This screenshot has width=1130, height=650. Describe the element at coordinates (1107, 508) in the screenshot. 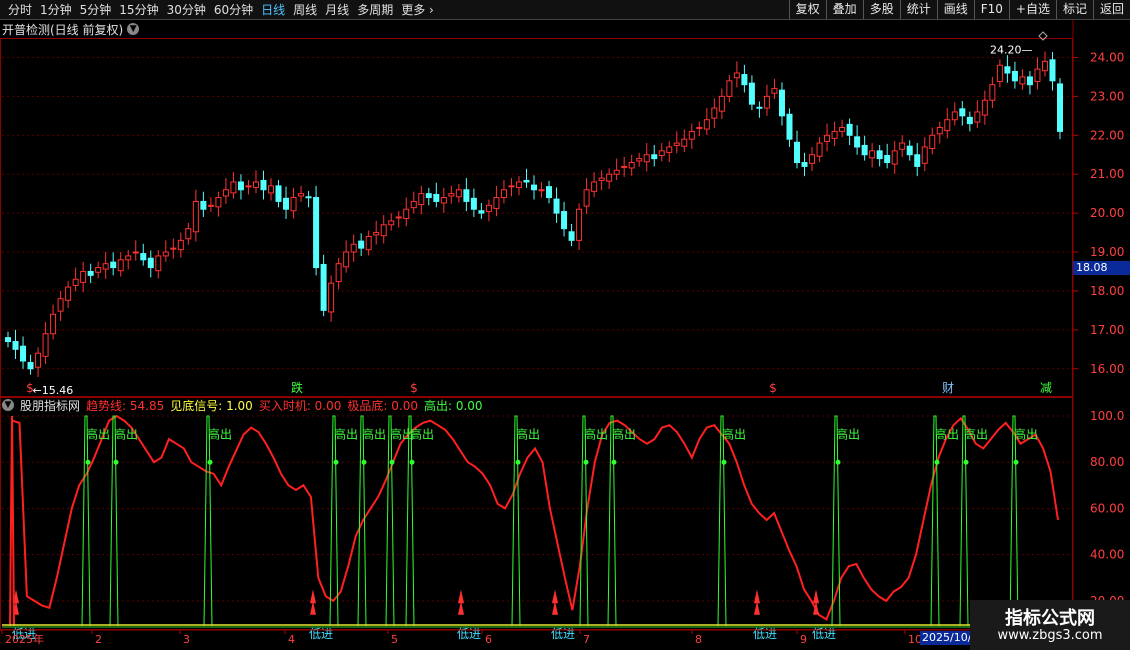

I see `indicator-axis-label: 60.00` at that location.